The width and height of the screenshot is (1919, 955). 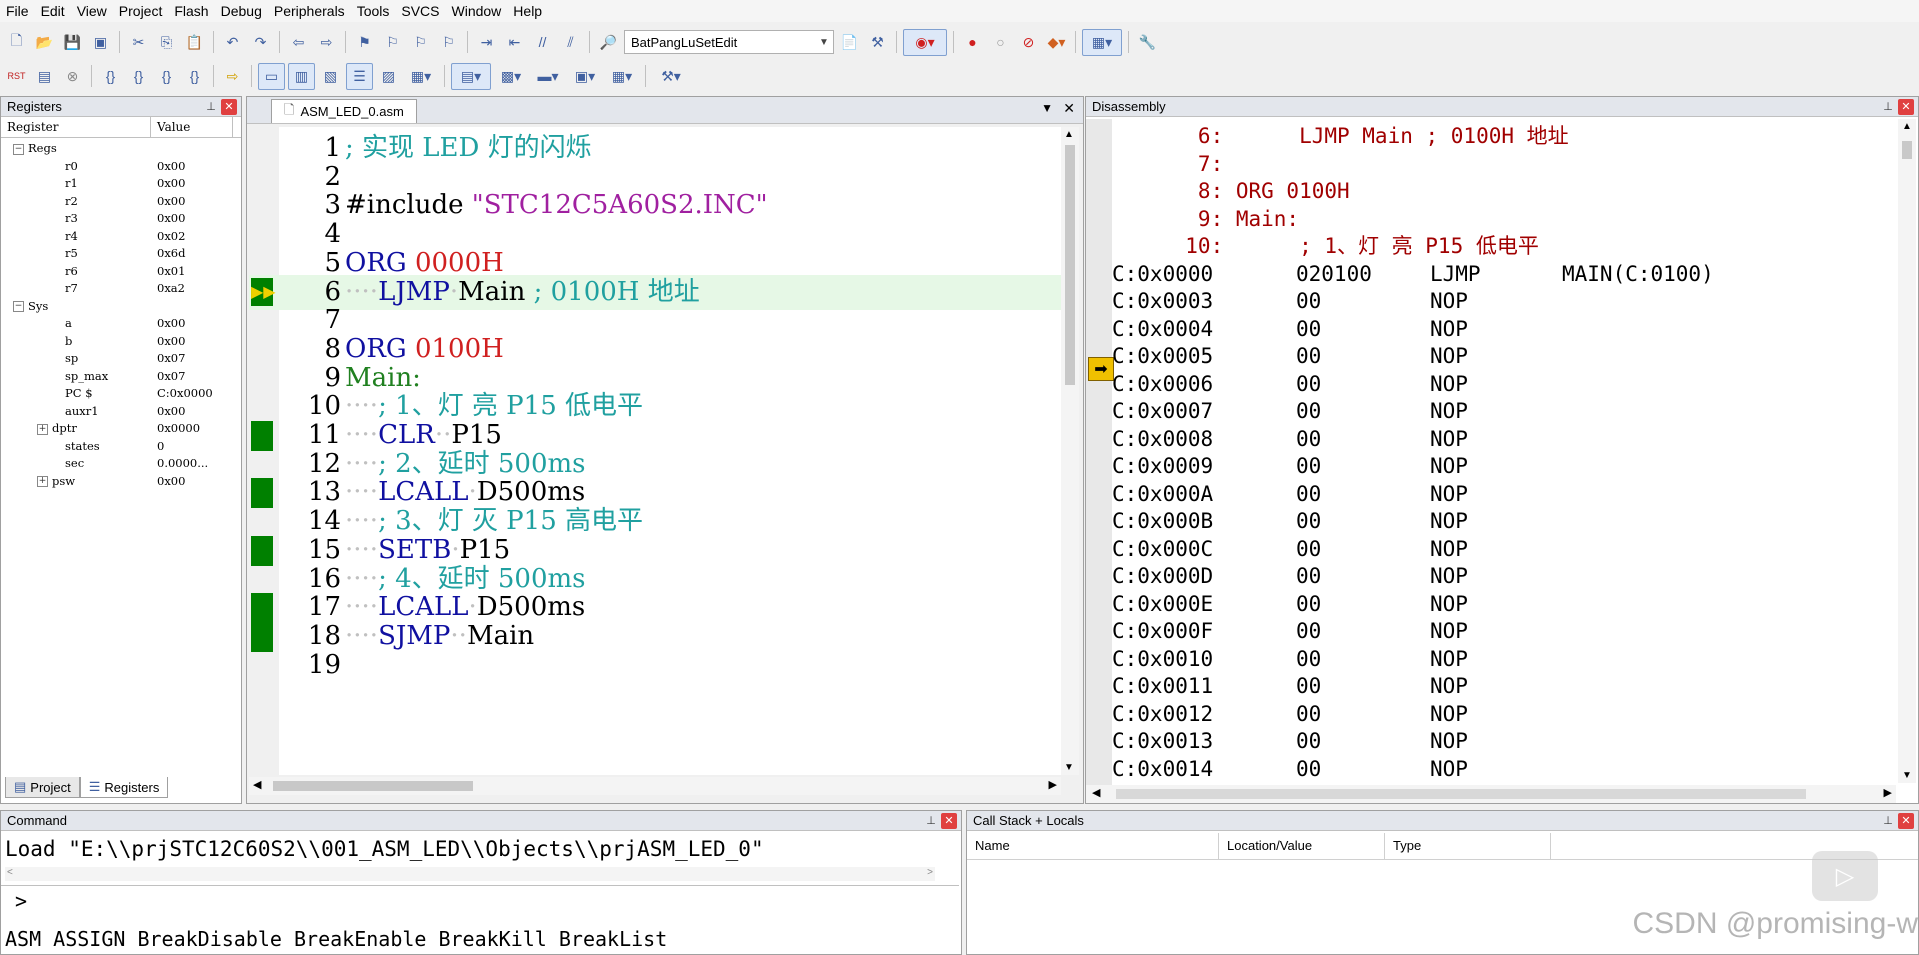 I want to click on trace-window-icon: ▣▾, so click(x=585, y=76).